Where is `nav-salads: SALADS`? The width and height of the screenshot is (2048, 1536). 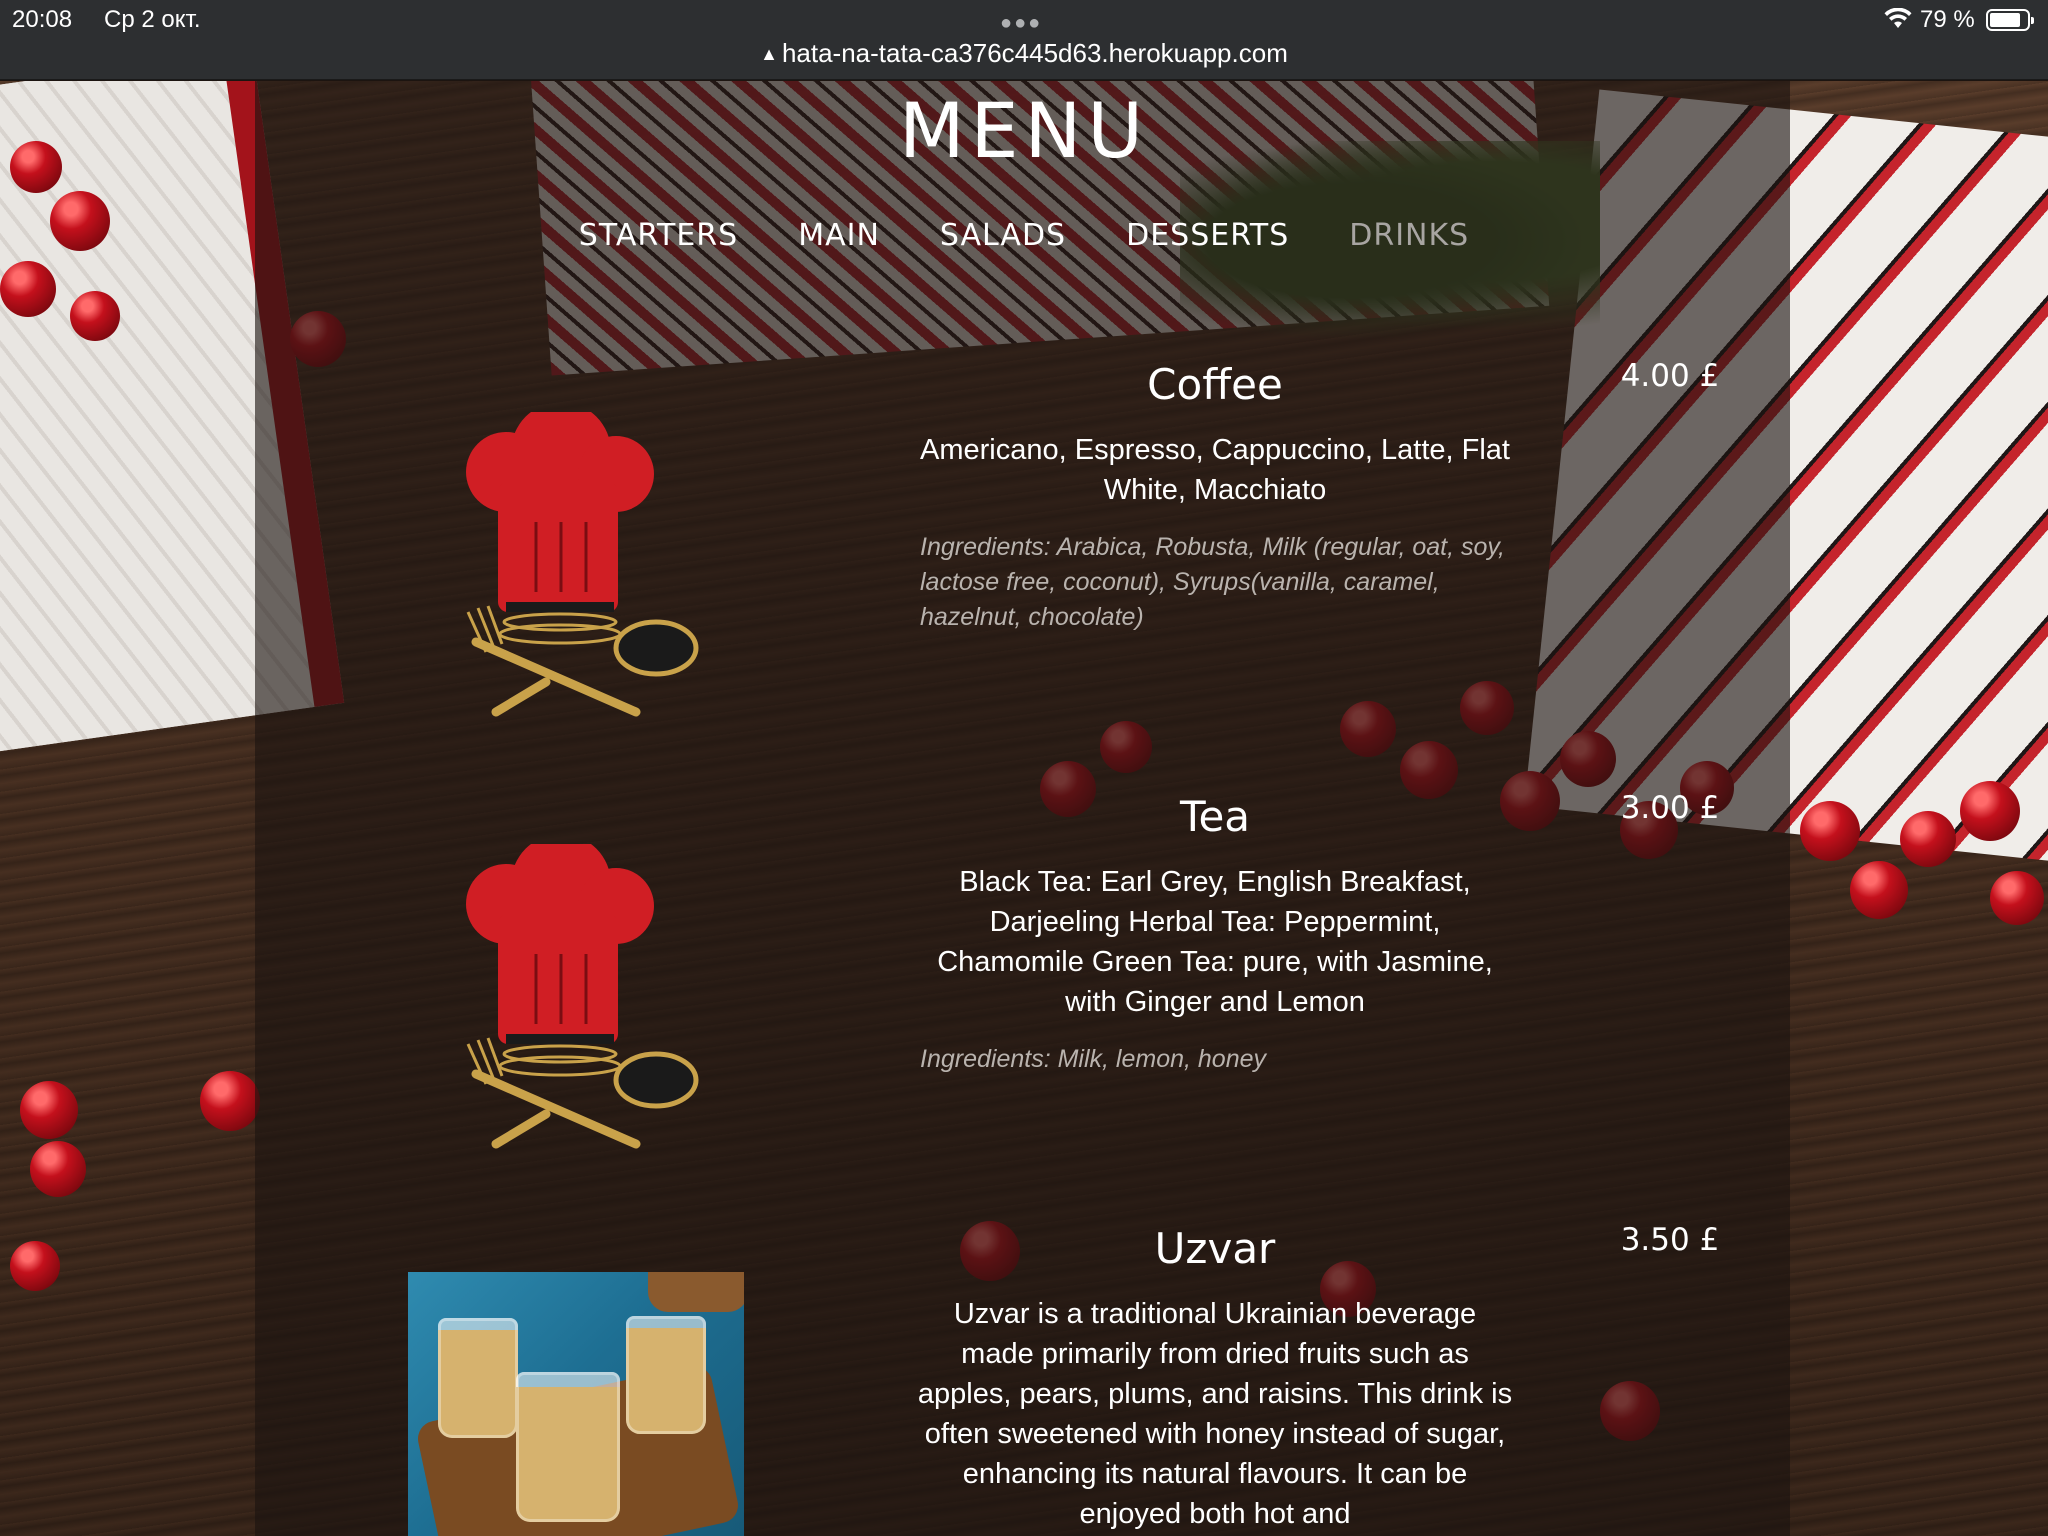
nav-salads: SALADS is located at coordinates (1003, 240).